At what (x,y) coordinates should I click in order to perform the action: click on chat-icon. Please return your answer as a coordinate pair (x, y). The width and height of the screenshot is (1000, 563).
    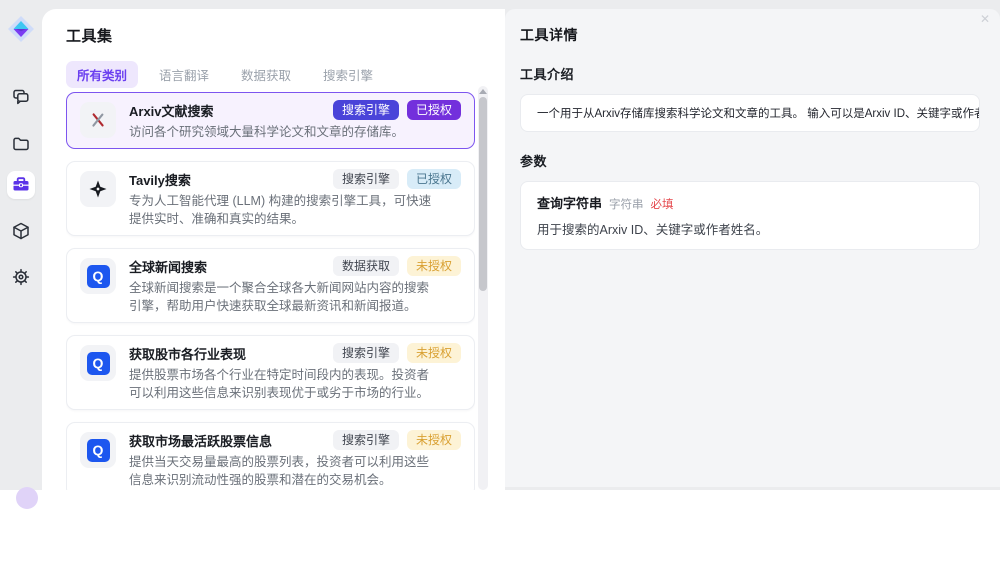
    Looking at the image, I should click on (21, 97).